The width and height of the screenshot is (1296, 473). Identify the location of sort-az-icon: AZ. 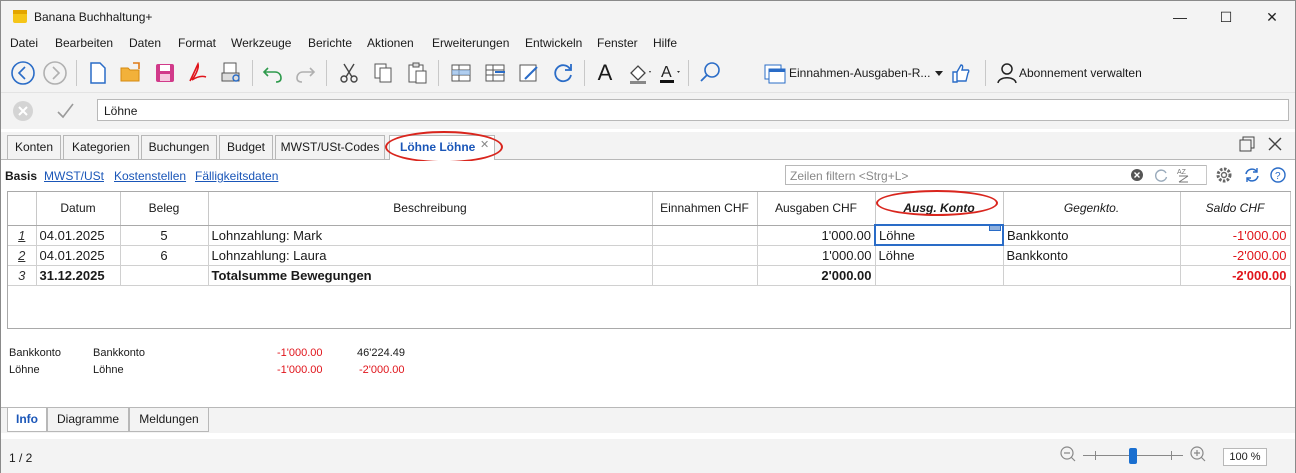
(1184, 175).